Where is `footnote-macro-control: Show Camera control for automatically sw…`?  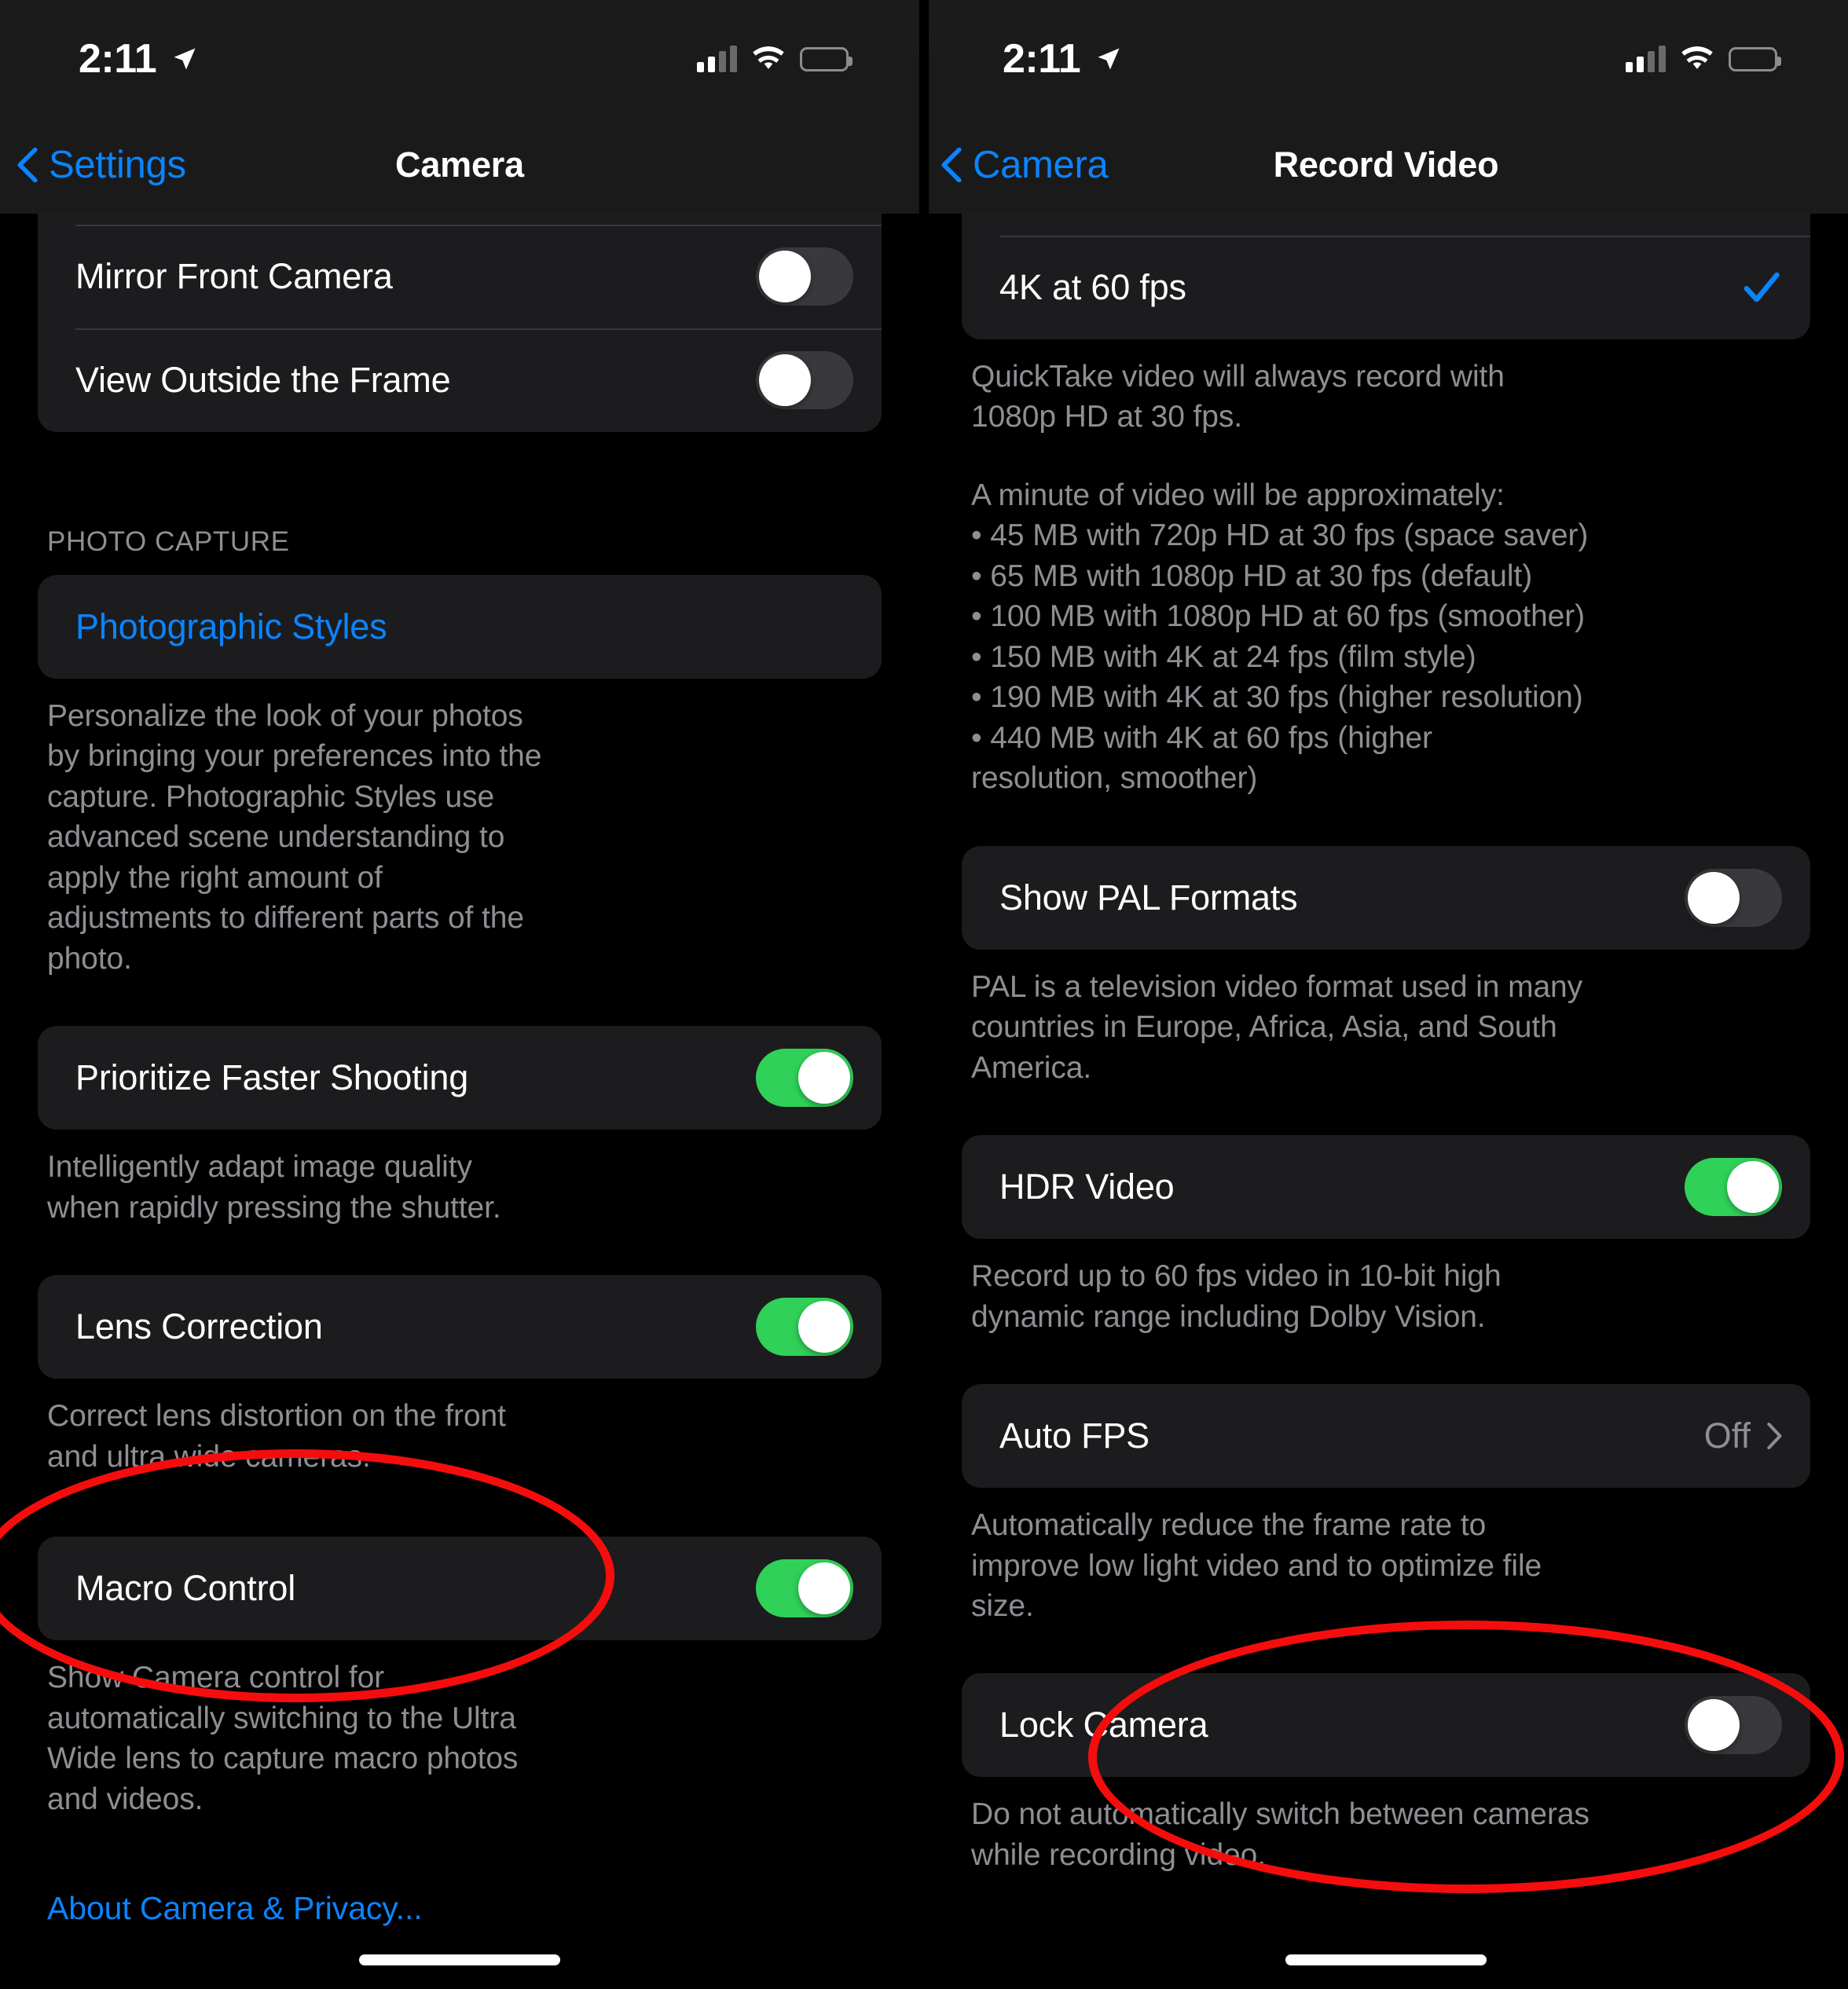
footnote-macro-control: Show Camera control for automatically sw… is located at coordinates (283, 1738).